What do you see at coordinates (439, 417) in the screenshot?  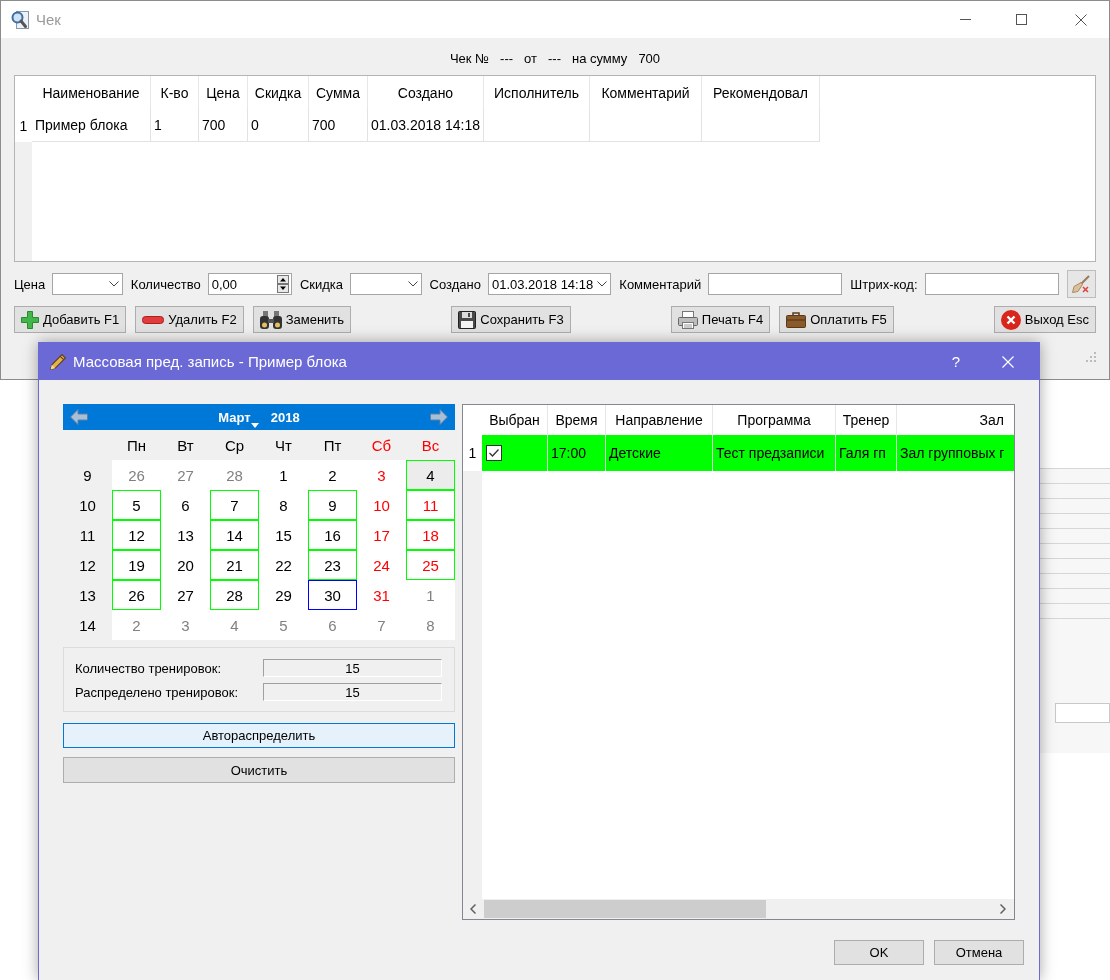 I see `arrow-right-icon` at bounding box center [439, 417].